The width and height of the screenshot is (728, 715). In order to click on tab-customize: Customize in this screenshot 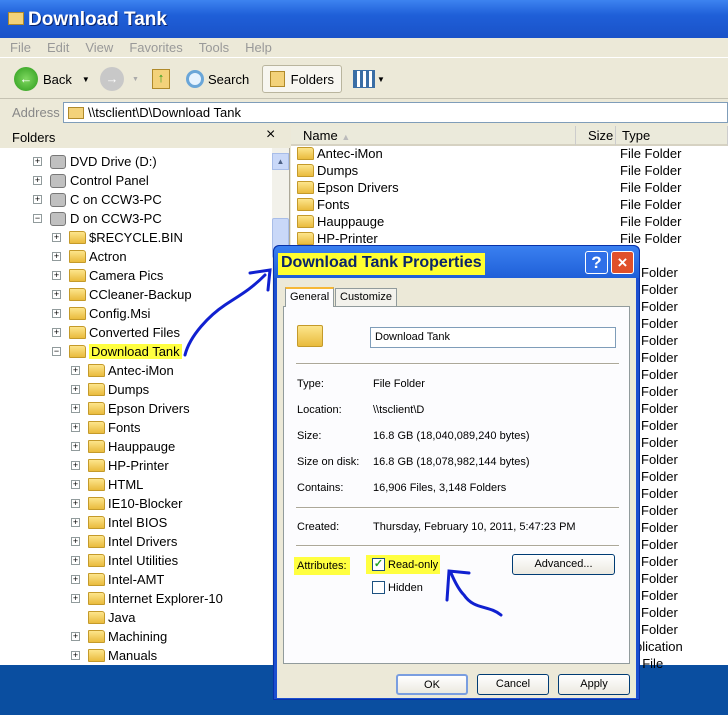, I will do `click(366, 297)`.